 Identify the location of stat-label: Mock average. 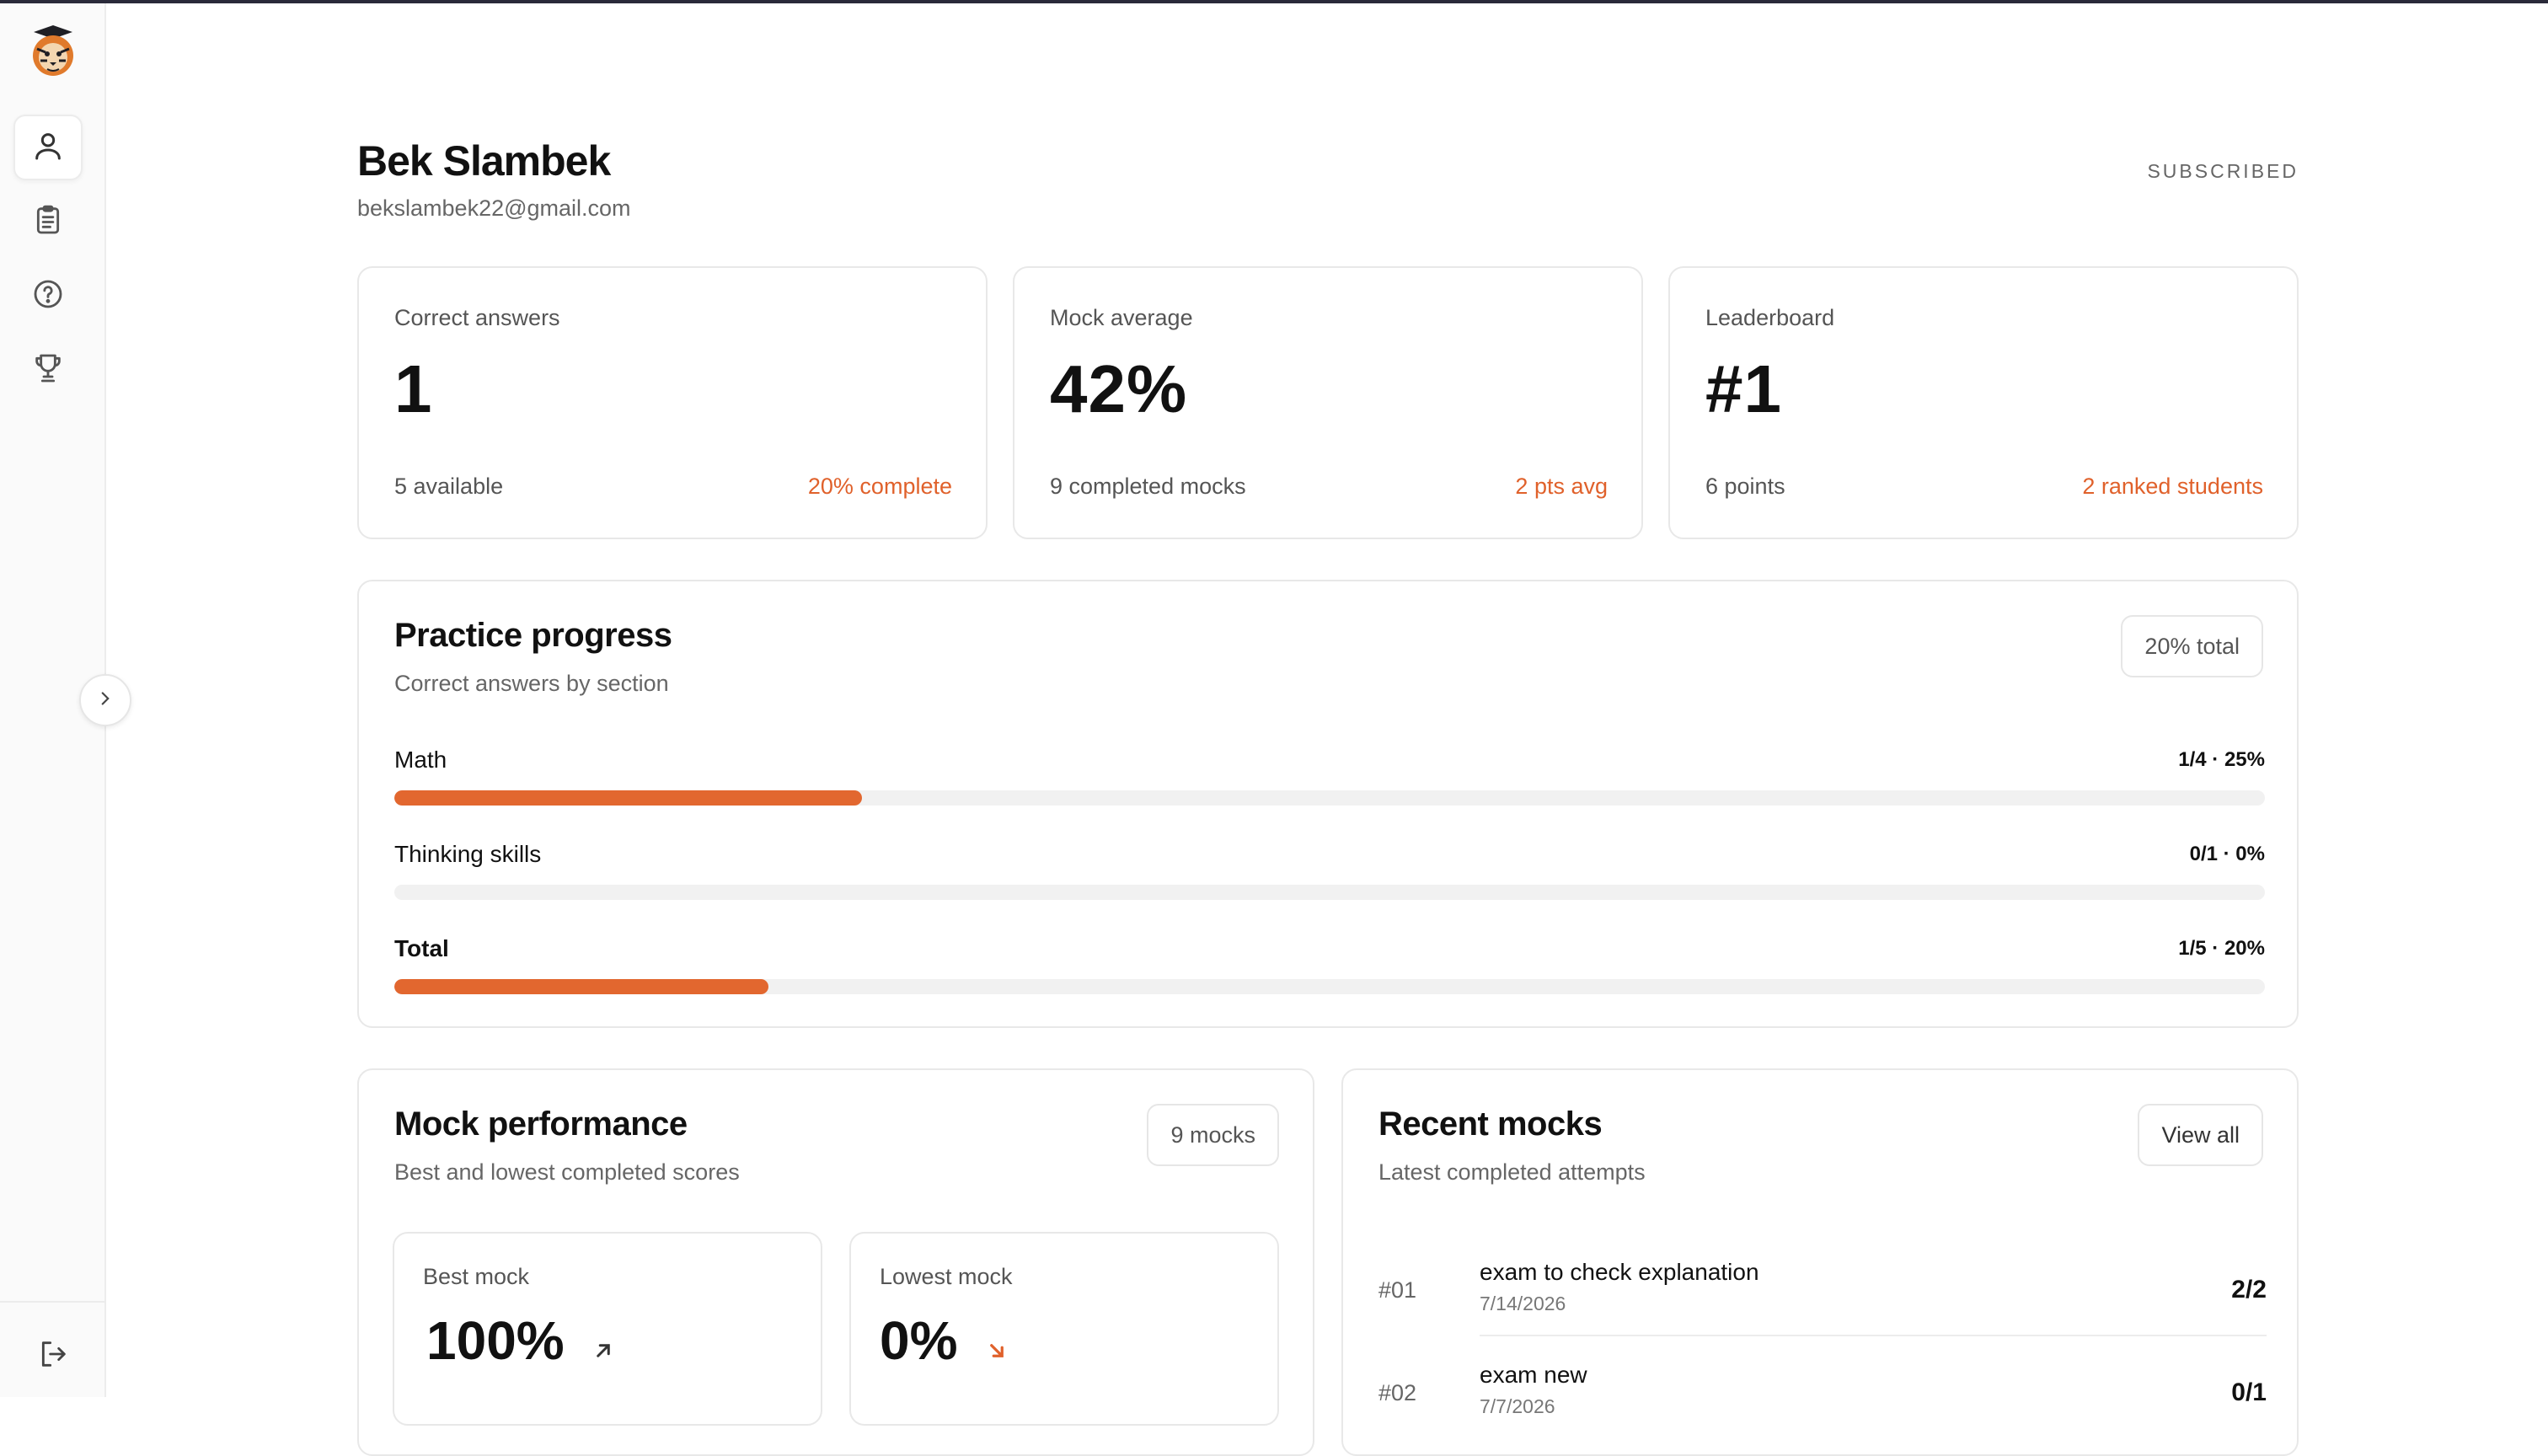
(1121, 317).